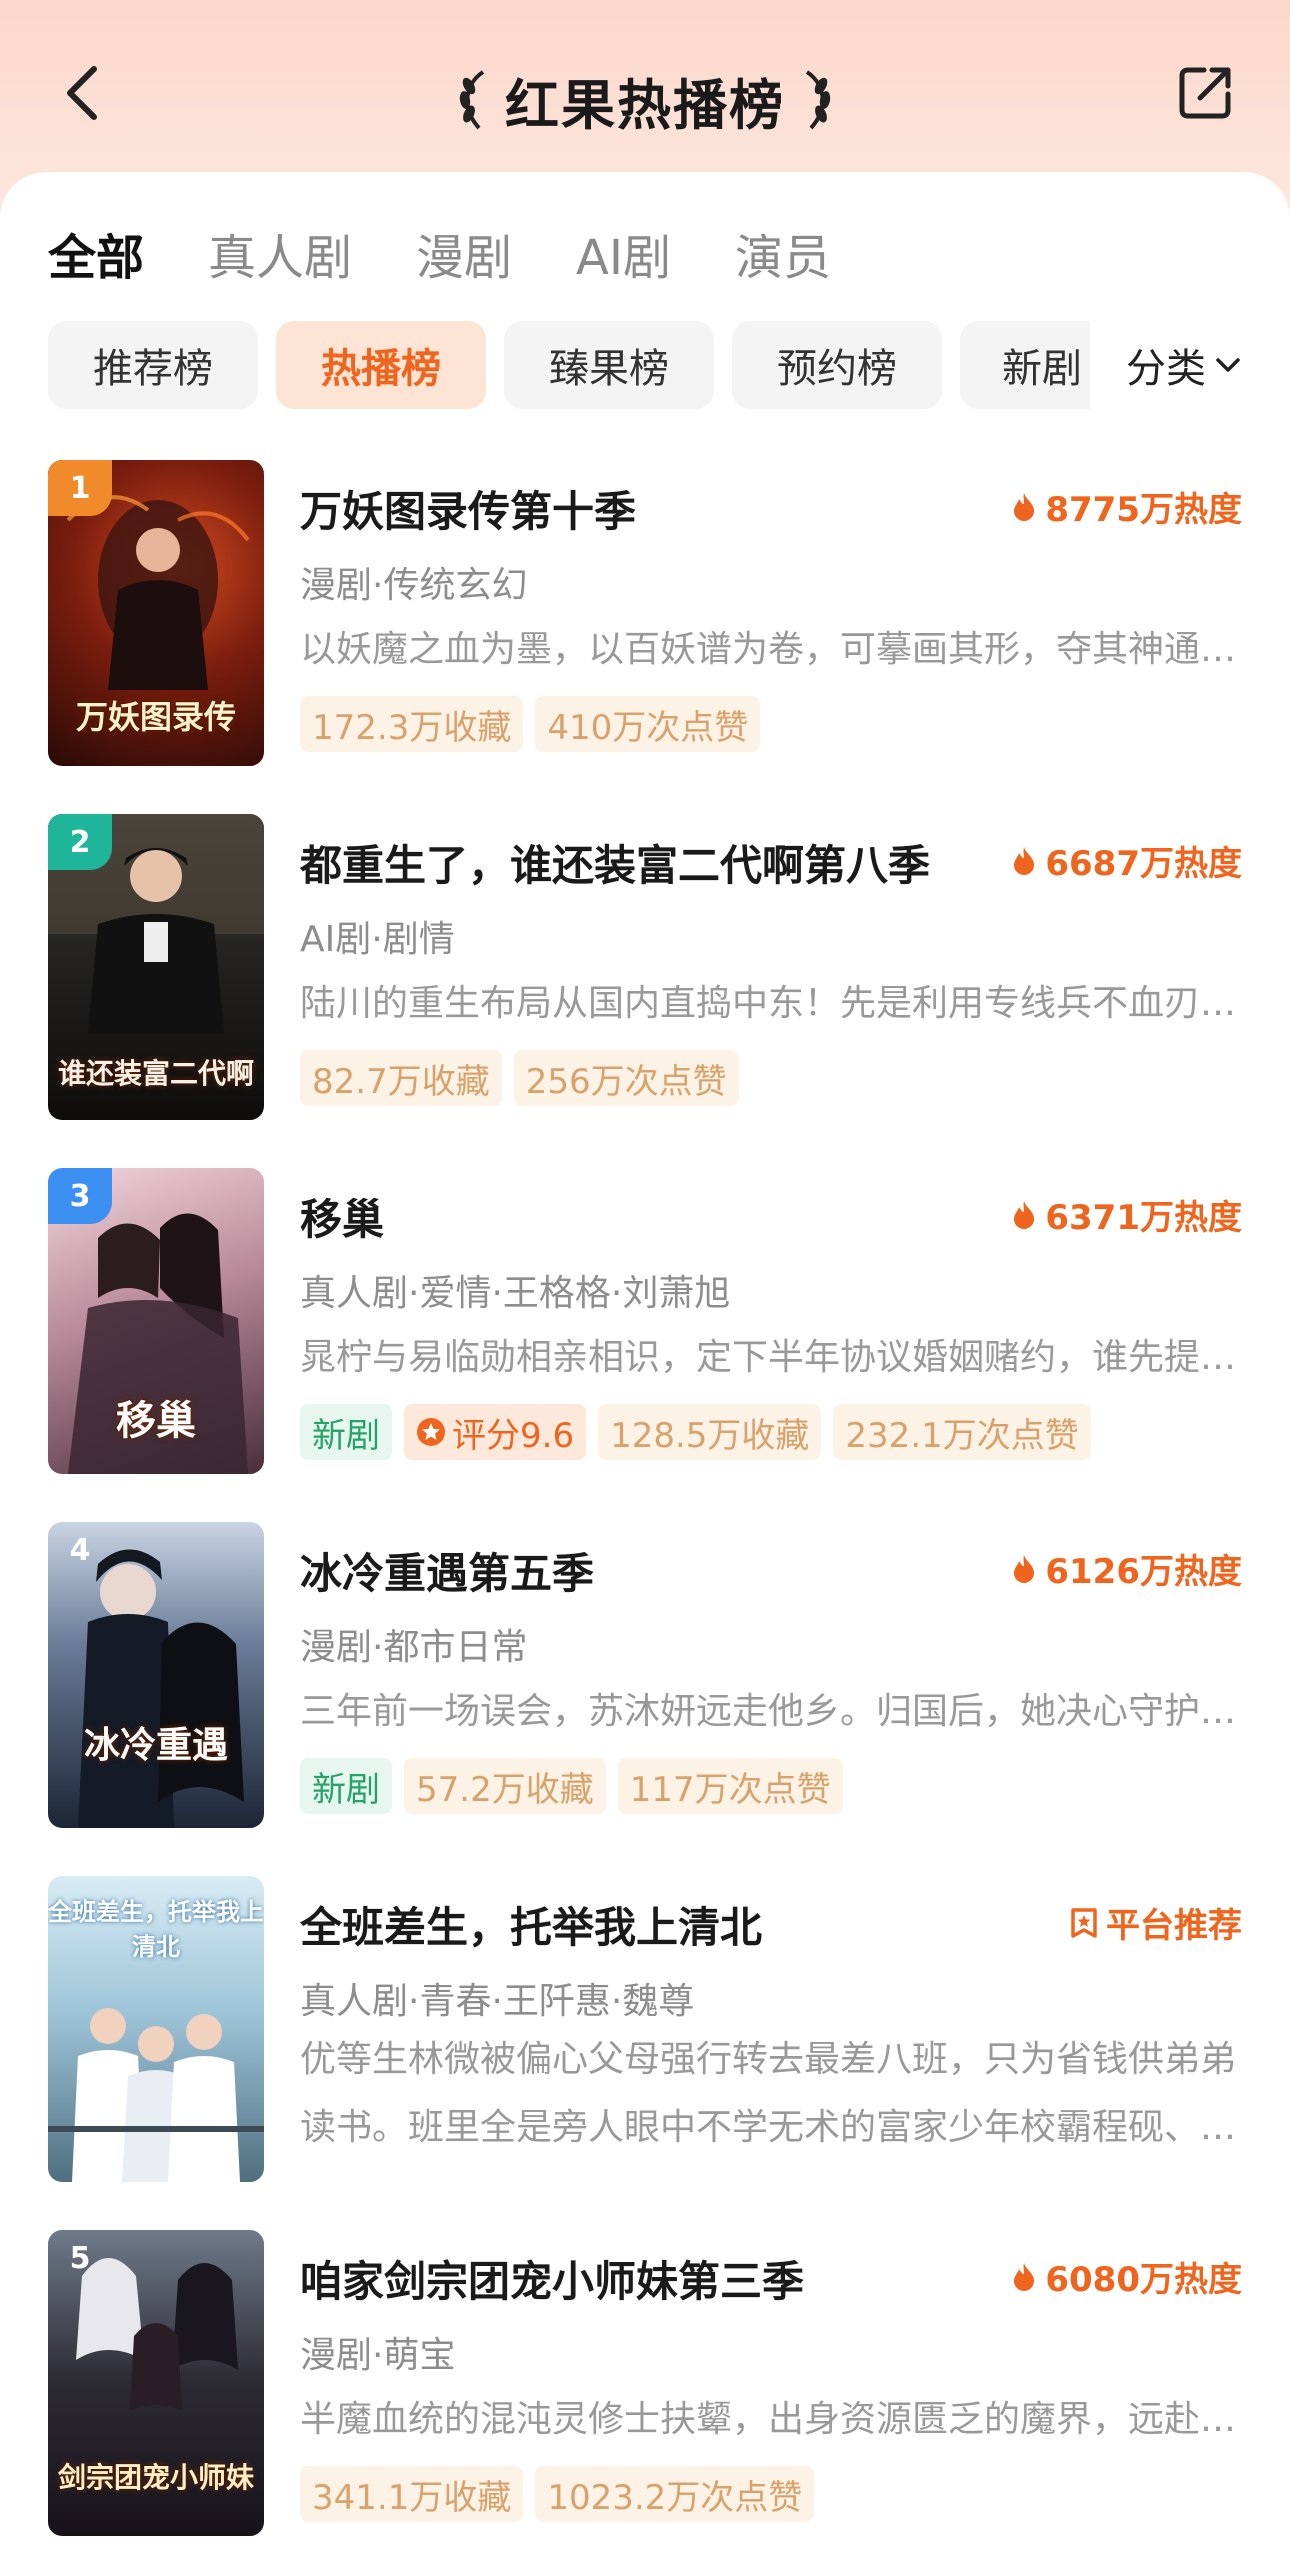 The image size is (1290, 2563). What do you see at coordinates (645, 105) in the screenshot?
I see `page-title: 红果热播榜` at bounding box center [645, 105].